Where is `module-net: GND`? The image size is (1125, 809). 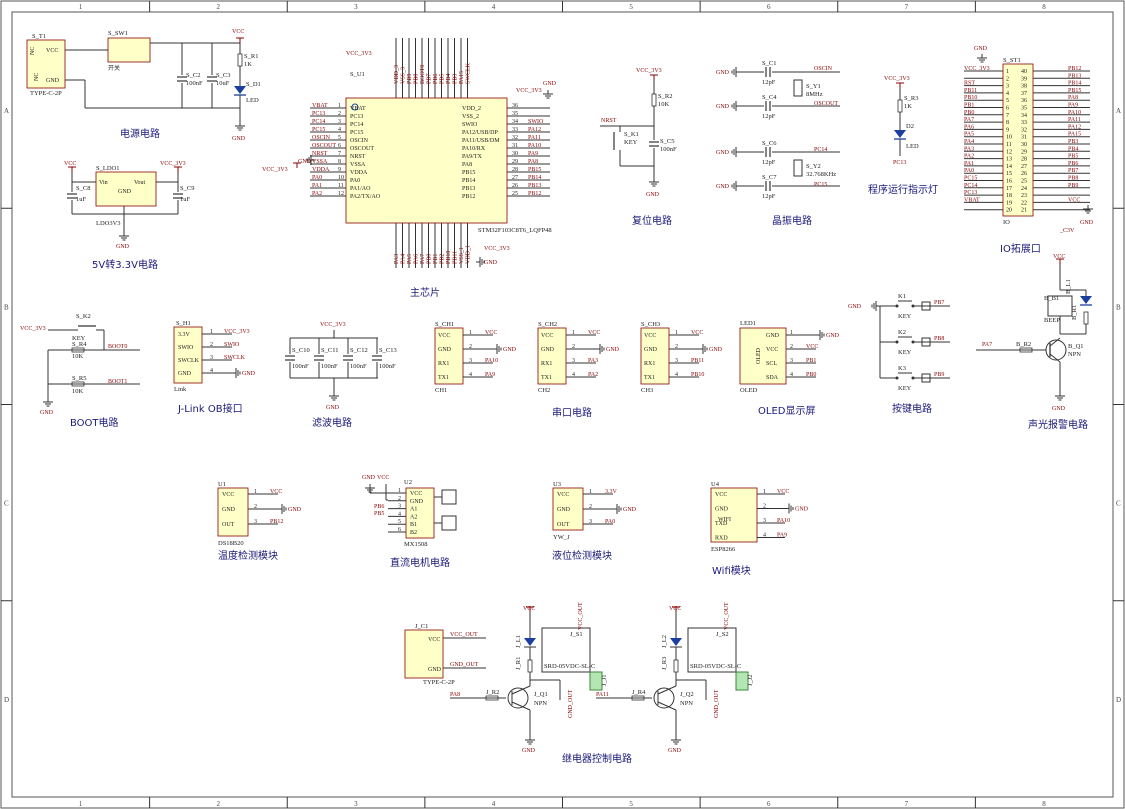 module-net: GND is located at coordinates (295, 510).